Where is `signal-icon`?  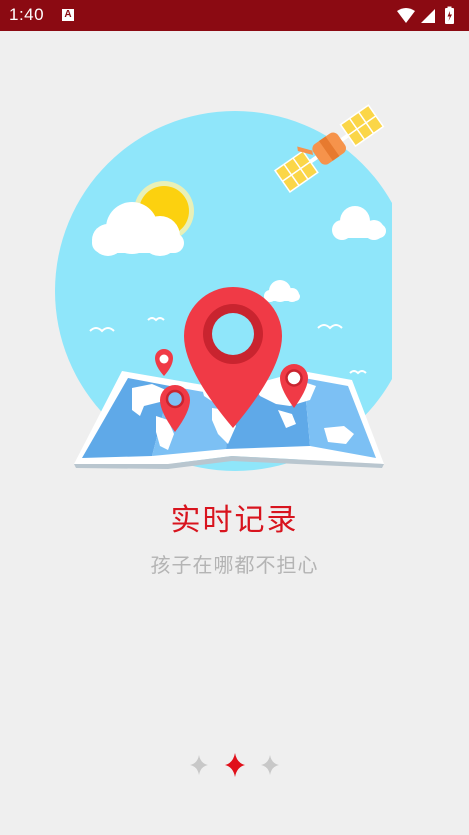 signal-icon is located at coordinates (428, 16).